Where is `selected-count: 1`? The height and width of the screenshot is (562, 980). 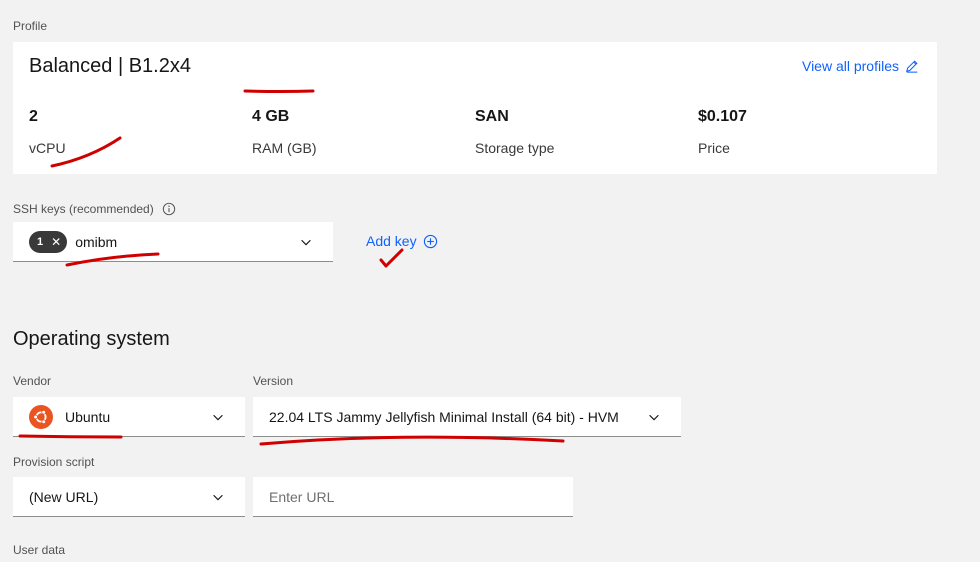
selected-count: 1 is located at coordinates (40, 241).